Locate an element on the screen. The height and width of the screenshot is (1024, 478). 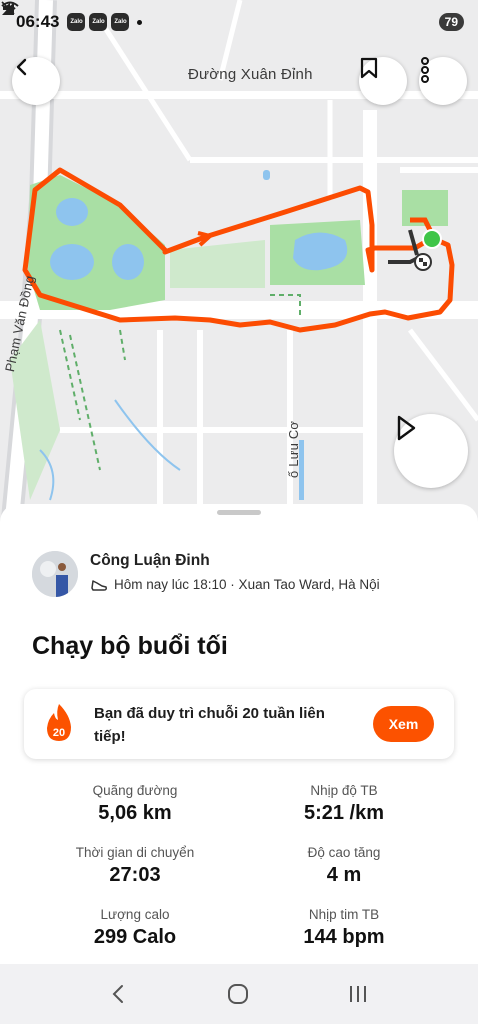
stat-elevation-gain: Độ cao tăng 4 m is located at coordinates (344, 866).